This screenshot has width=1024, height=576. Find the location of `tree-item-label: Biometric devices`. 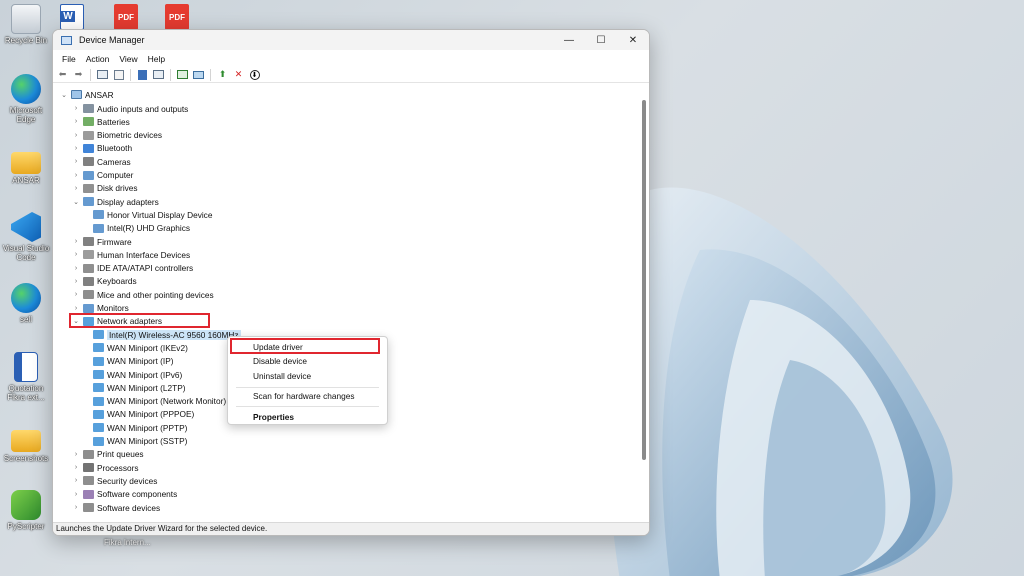

tree-item-label: Biometric devices is located at coordinates (130, 135).